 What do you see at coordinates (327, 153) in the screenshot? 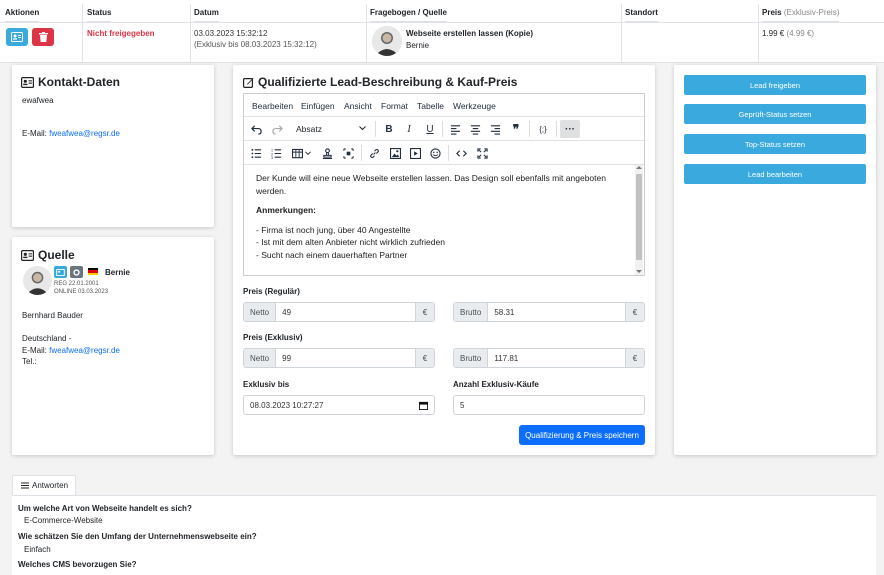
I see `stamp-icon` at bounding box center [327, 153].